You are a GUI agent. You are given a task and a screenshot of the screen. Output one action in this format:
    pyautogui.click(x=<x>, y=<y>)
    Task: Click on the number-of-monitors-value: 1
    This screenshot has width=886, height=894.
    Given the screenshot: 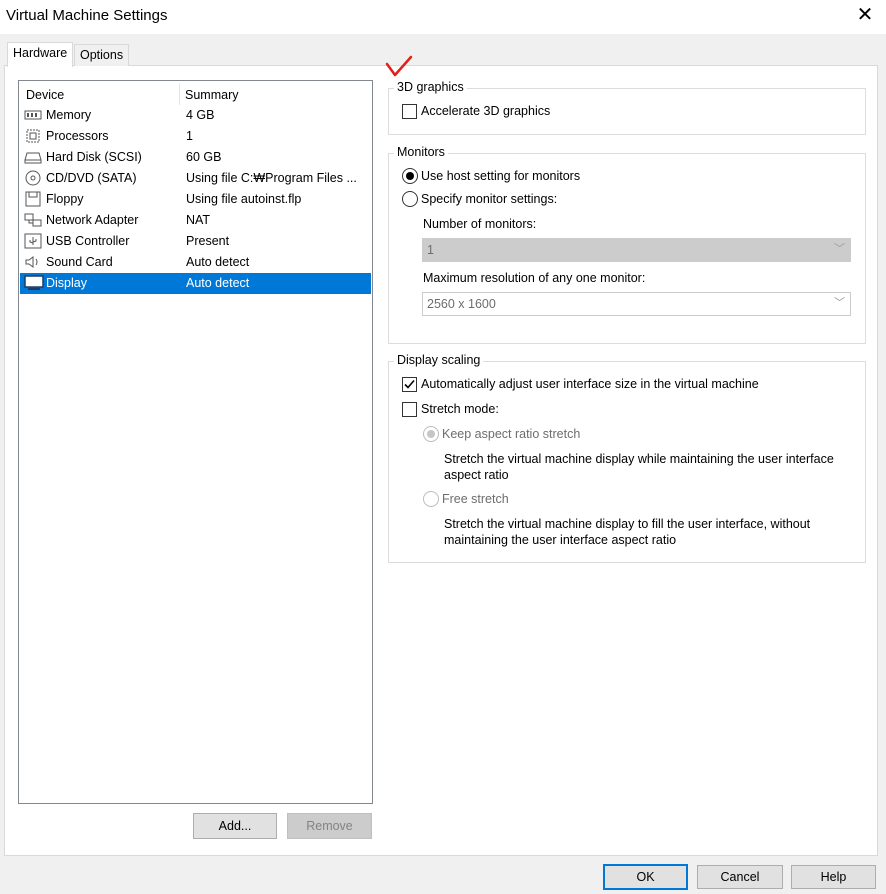 What is the action you would take?
    pyautogui.click(x=430, y=250)
    